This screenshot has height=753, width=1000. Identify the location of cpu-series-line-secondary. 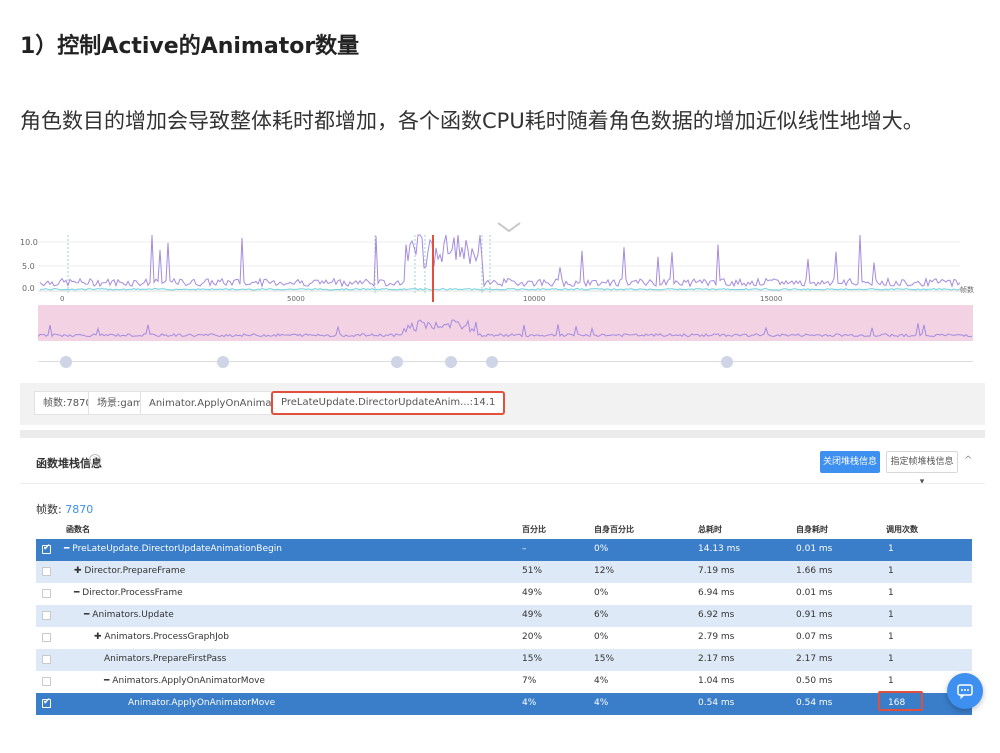
(500, 289).